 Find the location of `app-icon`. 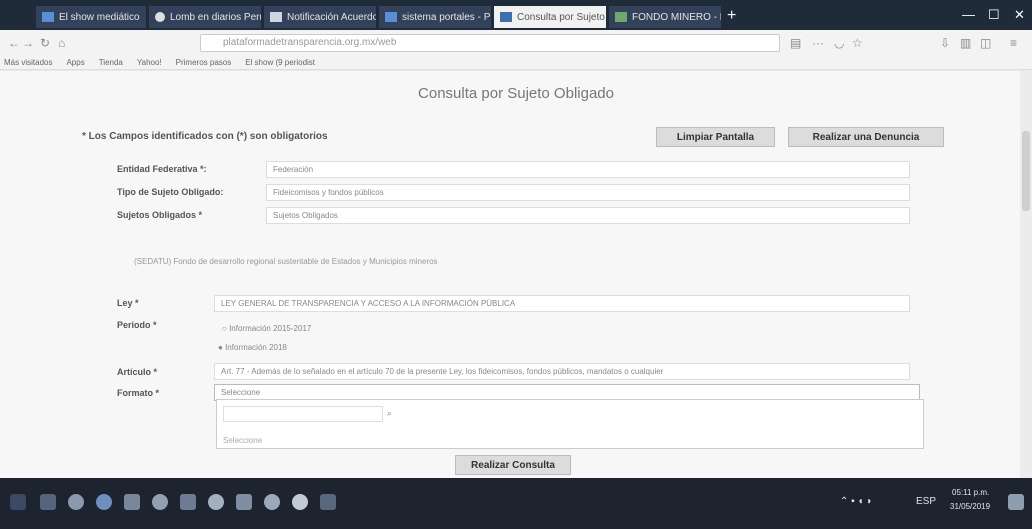

app-icon is located at coordinates (160, 502).